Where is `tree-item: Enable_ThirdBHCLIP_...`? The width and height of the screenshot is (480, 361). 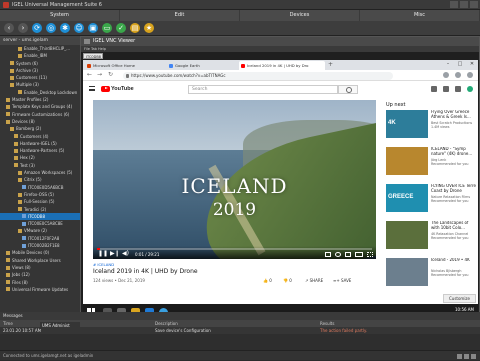
tree-item: Enable_ThirdBHCLIP_... is located at coordinates (40, 48).